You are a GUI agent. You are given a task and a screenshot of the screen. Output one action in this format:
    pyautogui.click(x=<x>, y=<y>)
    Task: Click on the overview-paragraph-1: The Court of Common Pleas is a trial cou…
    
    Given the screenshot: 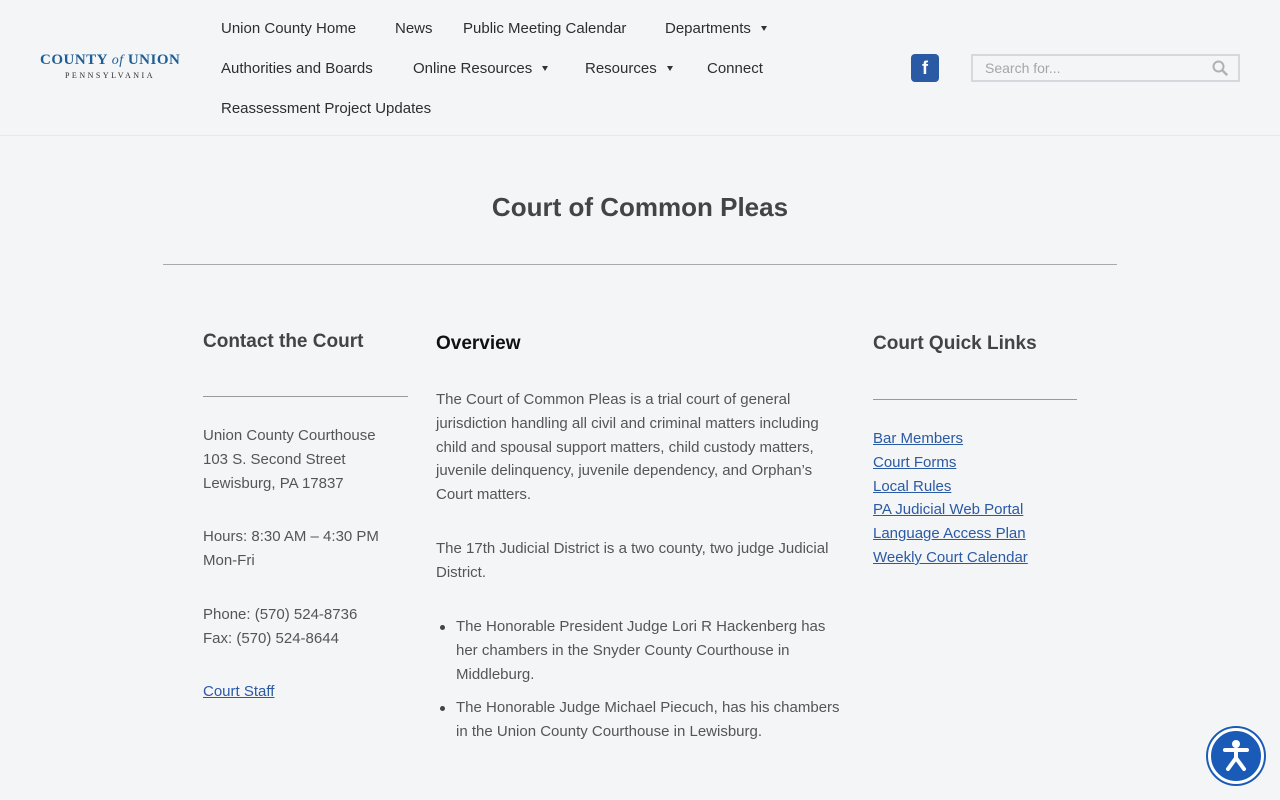 What is the action you would take?
    pyautogui.click(x=627, y=447)
    